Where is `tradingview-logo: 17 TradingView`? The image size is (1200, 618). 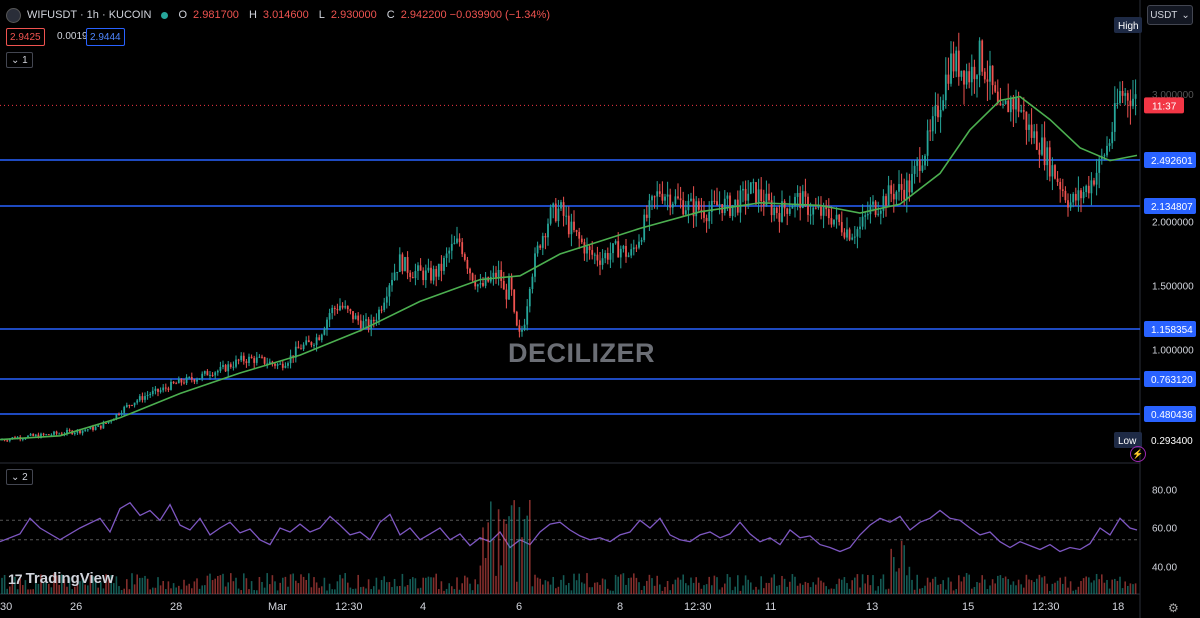
tradingview-logo: 17 TradingView is located at coordinates (61, 578).